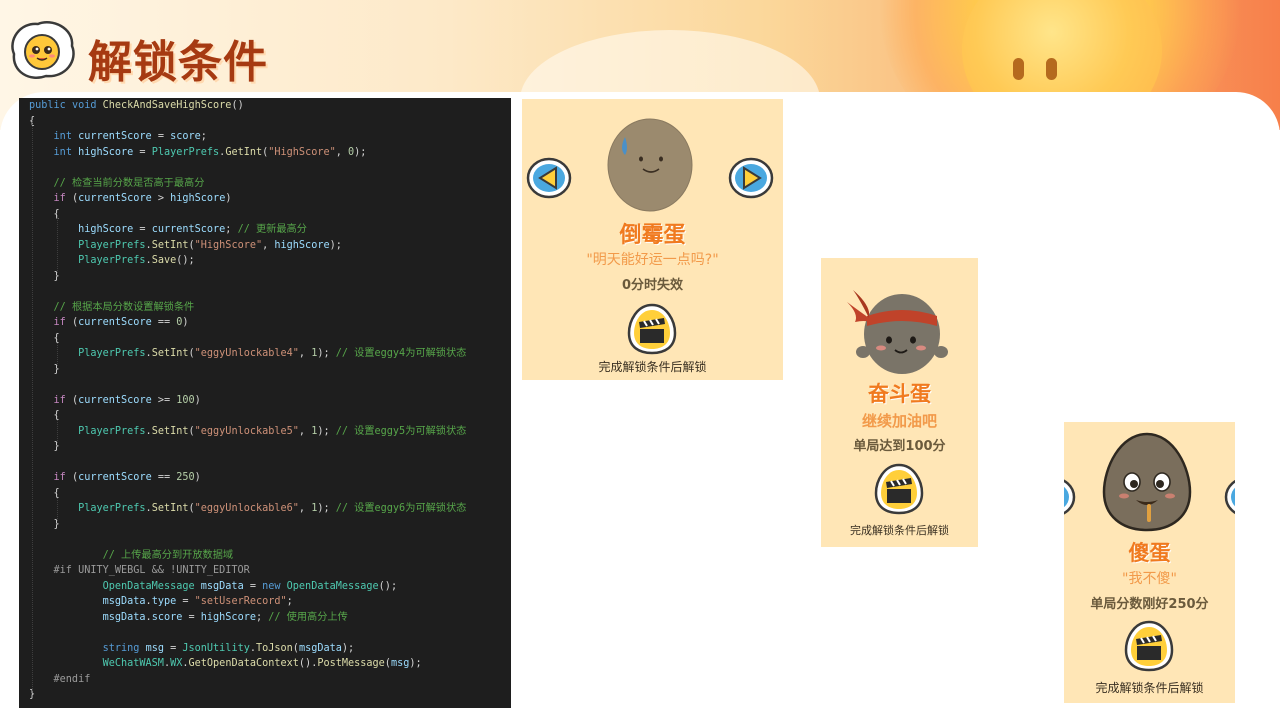  Describe the element at coordinates (42, 50) in the screenshot. I see `egg-mascot-icon` at that location.